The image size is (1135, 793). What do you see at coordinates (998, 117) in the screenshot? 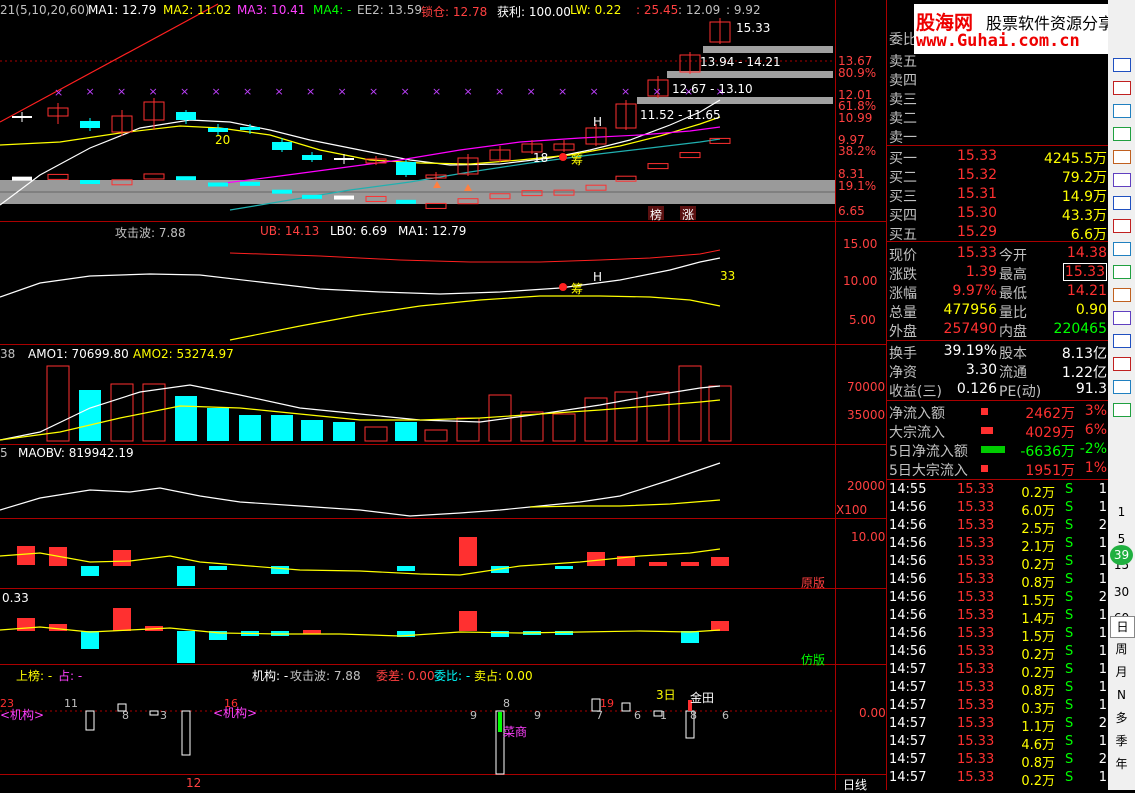
I see `sell-row: 卖二` at bounding box center [998, 117].